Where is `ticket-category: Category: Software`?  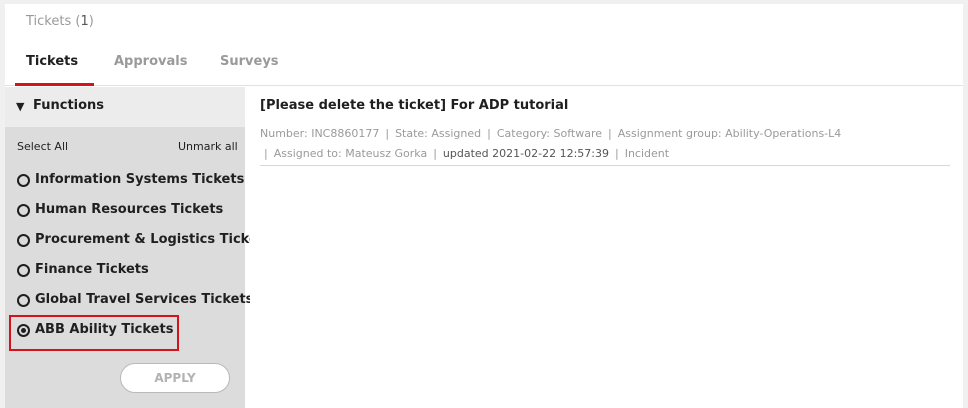
ticket-category: Category: Software is located at coordinates (549, 133).